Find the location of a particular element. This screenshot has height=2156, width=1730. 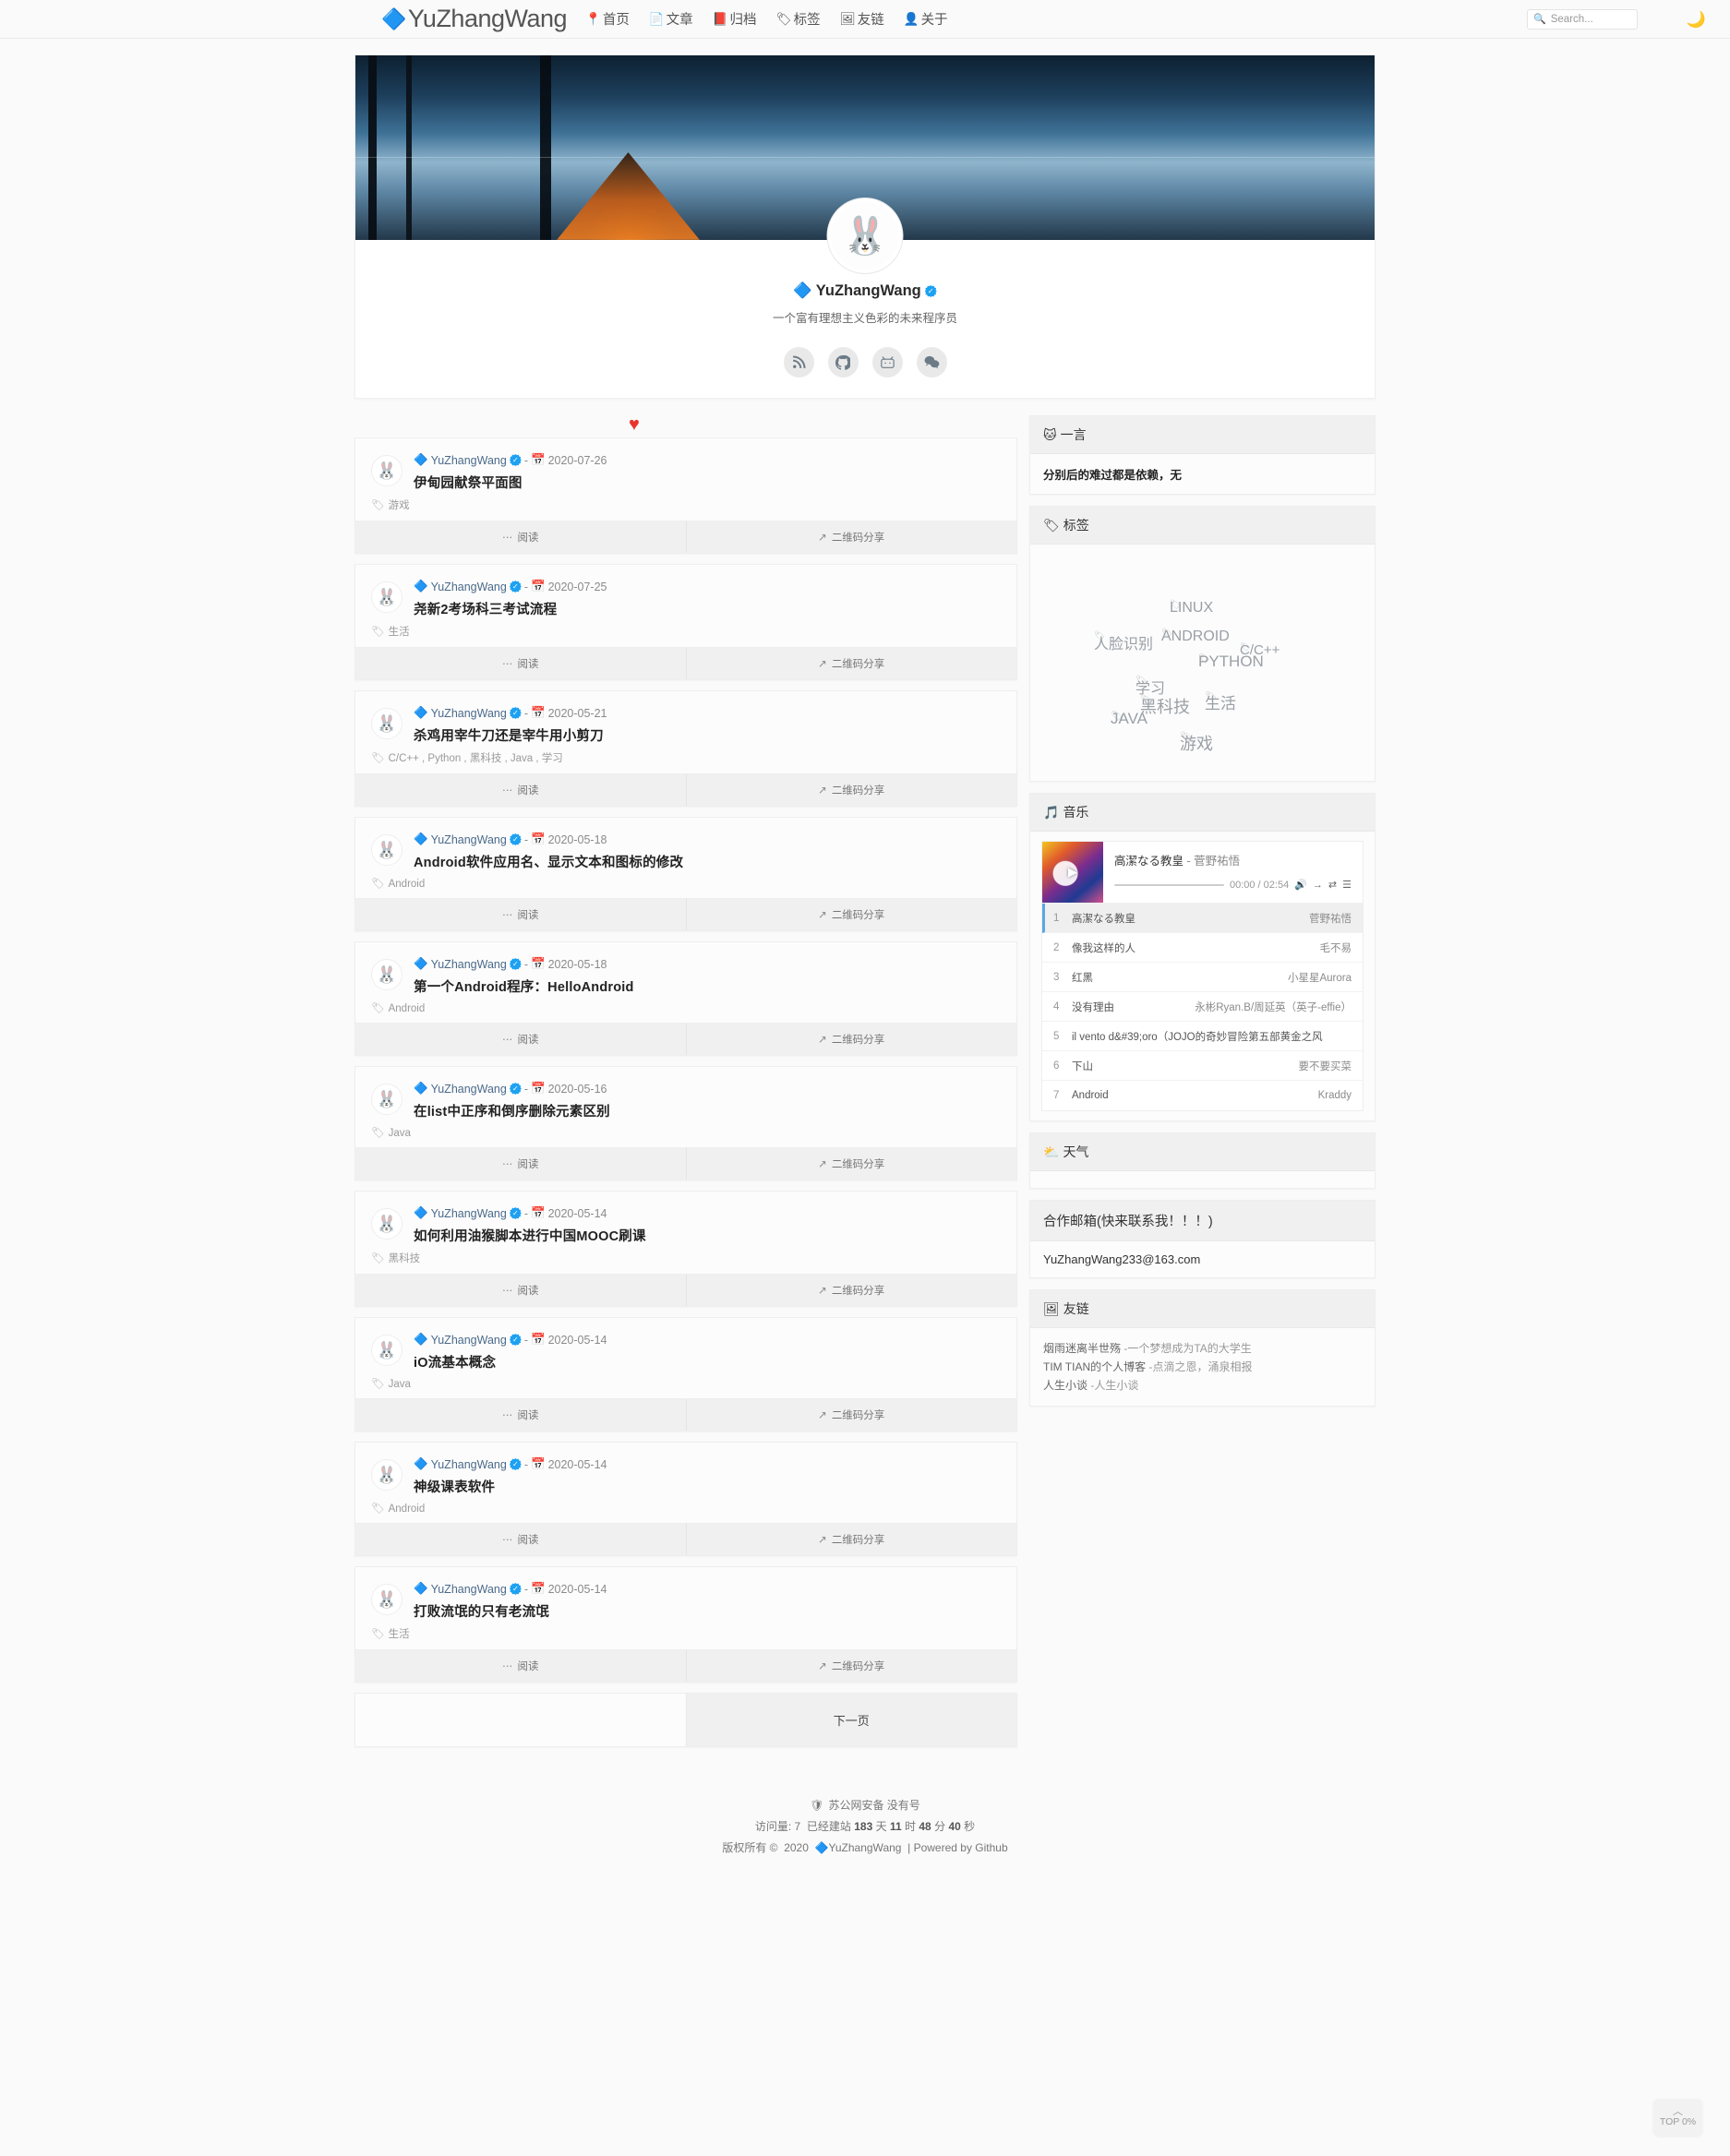

mail-address: YuZhangWang233@163.com is located at coordinates (1202, 1259).